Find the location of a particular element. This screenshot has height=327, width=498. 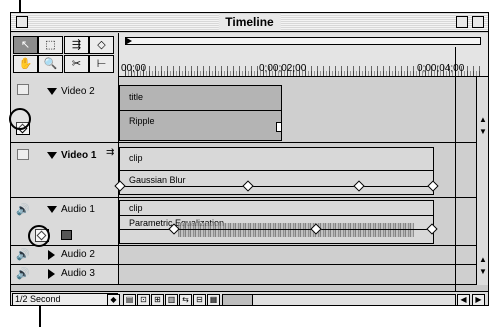

toggle-snap-icon: ⊟ is located at coordinates (199, 299).